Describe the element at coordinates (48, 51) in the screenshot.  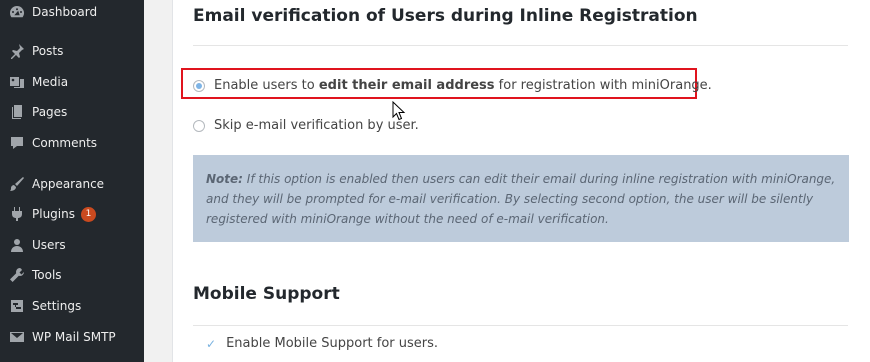
I see `sidebar-item-label: Posts` at that location.